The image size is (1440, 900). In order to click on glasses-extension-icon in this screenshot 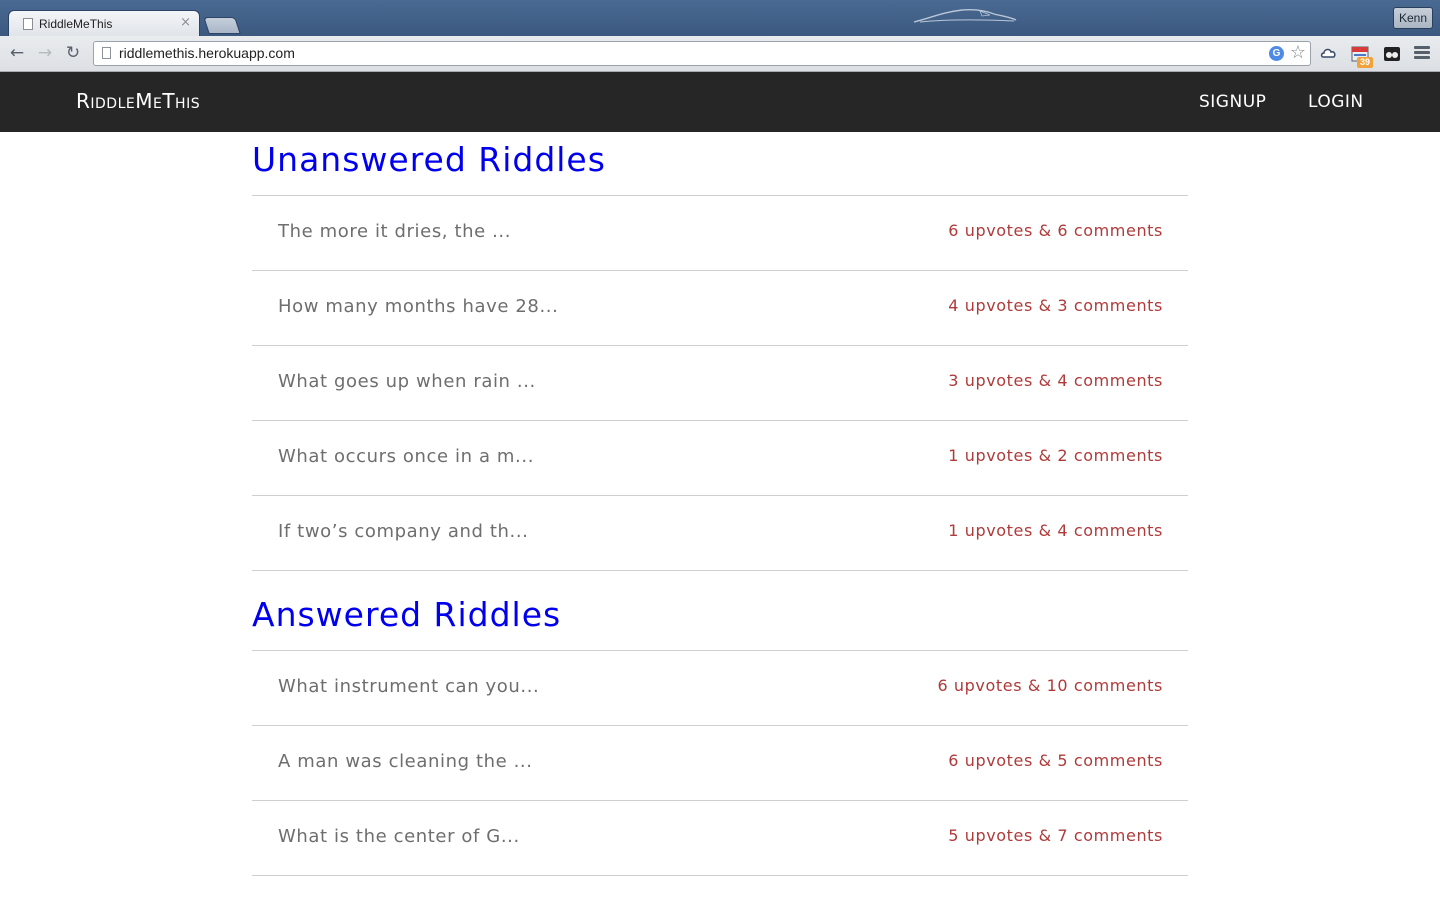, I will do `click(1392, 54)`.